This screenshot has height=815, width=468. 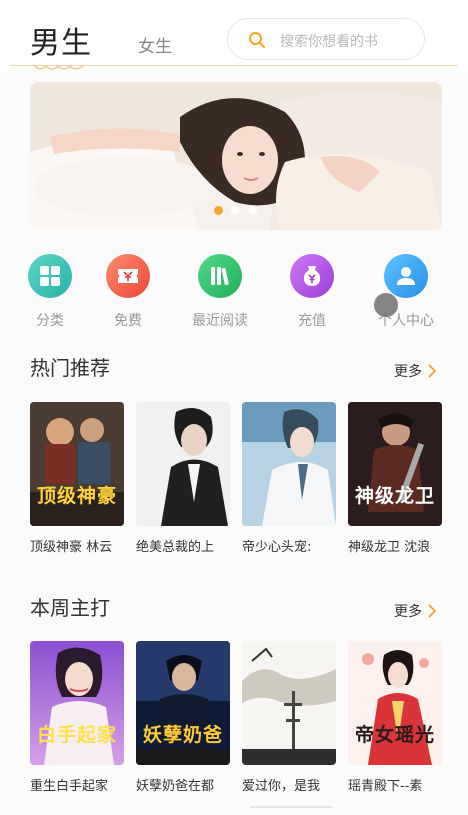 I want to click on banner-dot-active, so click(x=218, y=210).